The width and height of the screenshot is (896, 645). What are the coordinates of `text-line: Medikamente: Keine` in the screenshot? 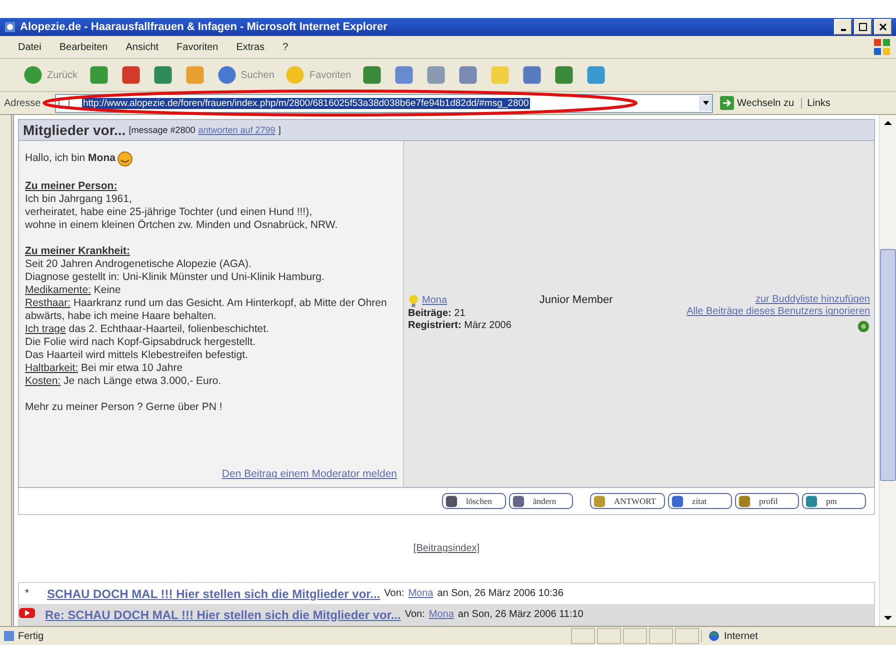 It's located at (73, 290).